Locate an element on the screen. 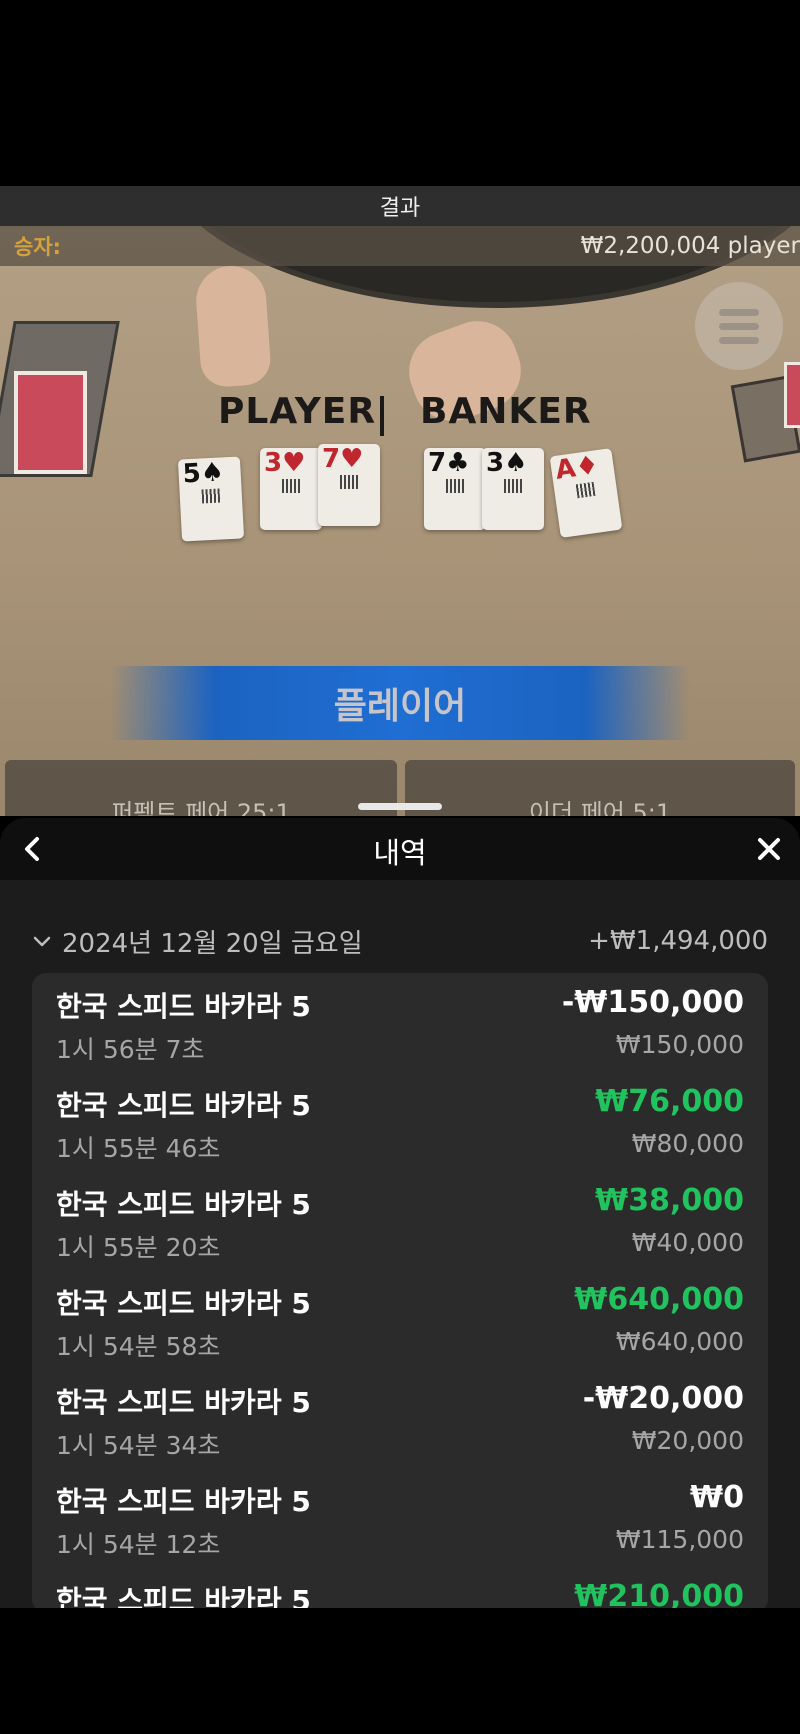 The width and height of the screenshot is (800, 1734). date-label: 2024년 12월 20일 금요일 is located at coordinates (212, 943).